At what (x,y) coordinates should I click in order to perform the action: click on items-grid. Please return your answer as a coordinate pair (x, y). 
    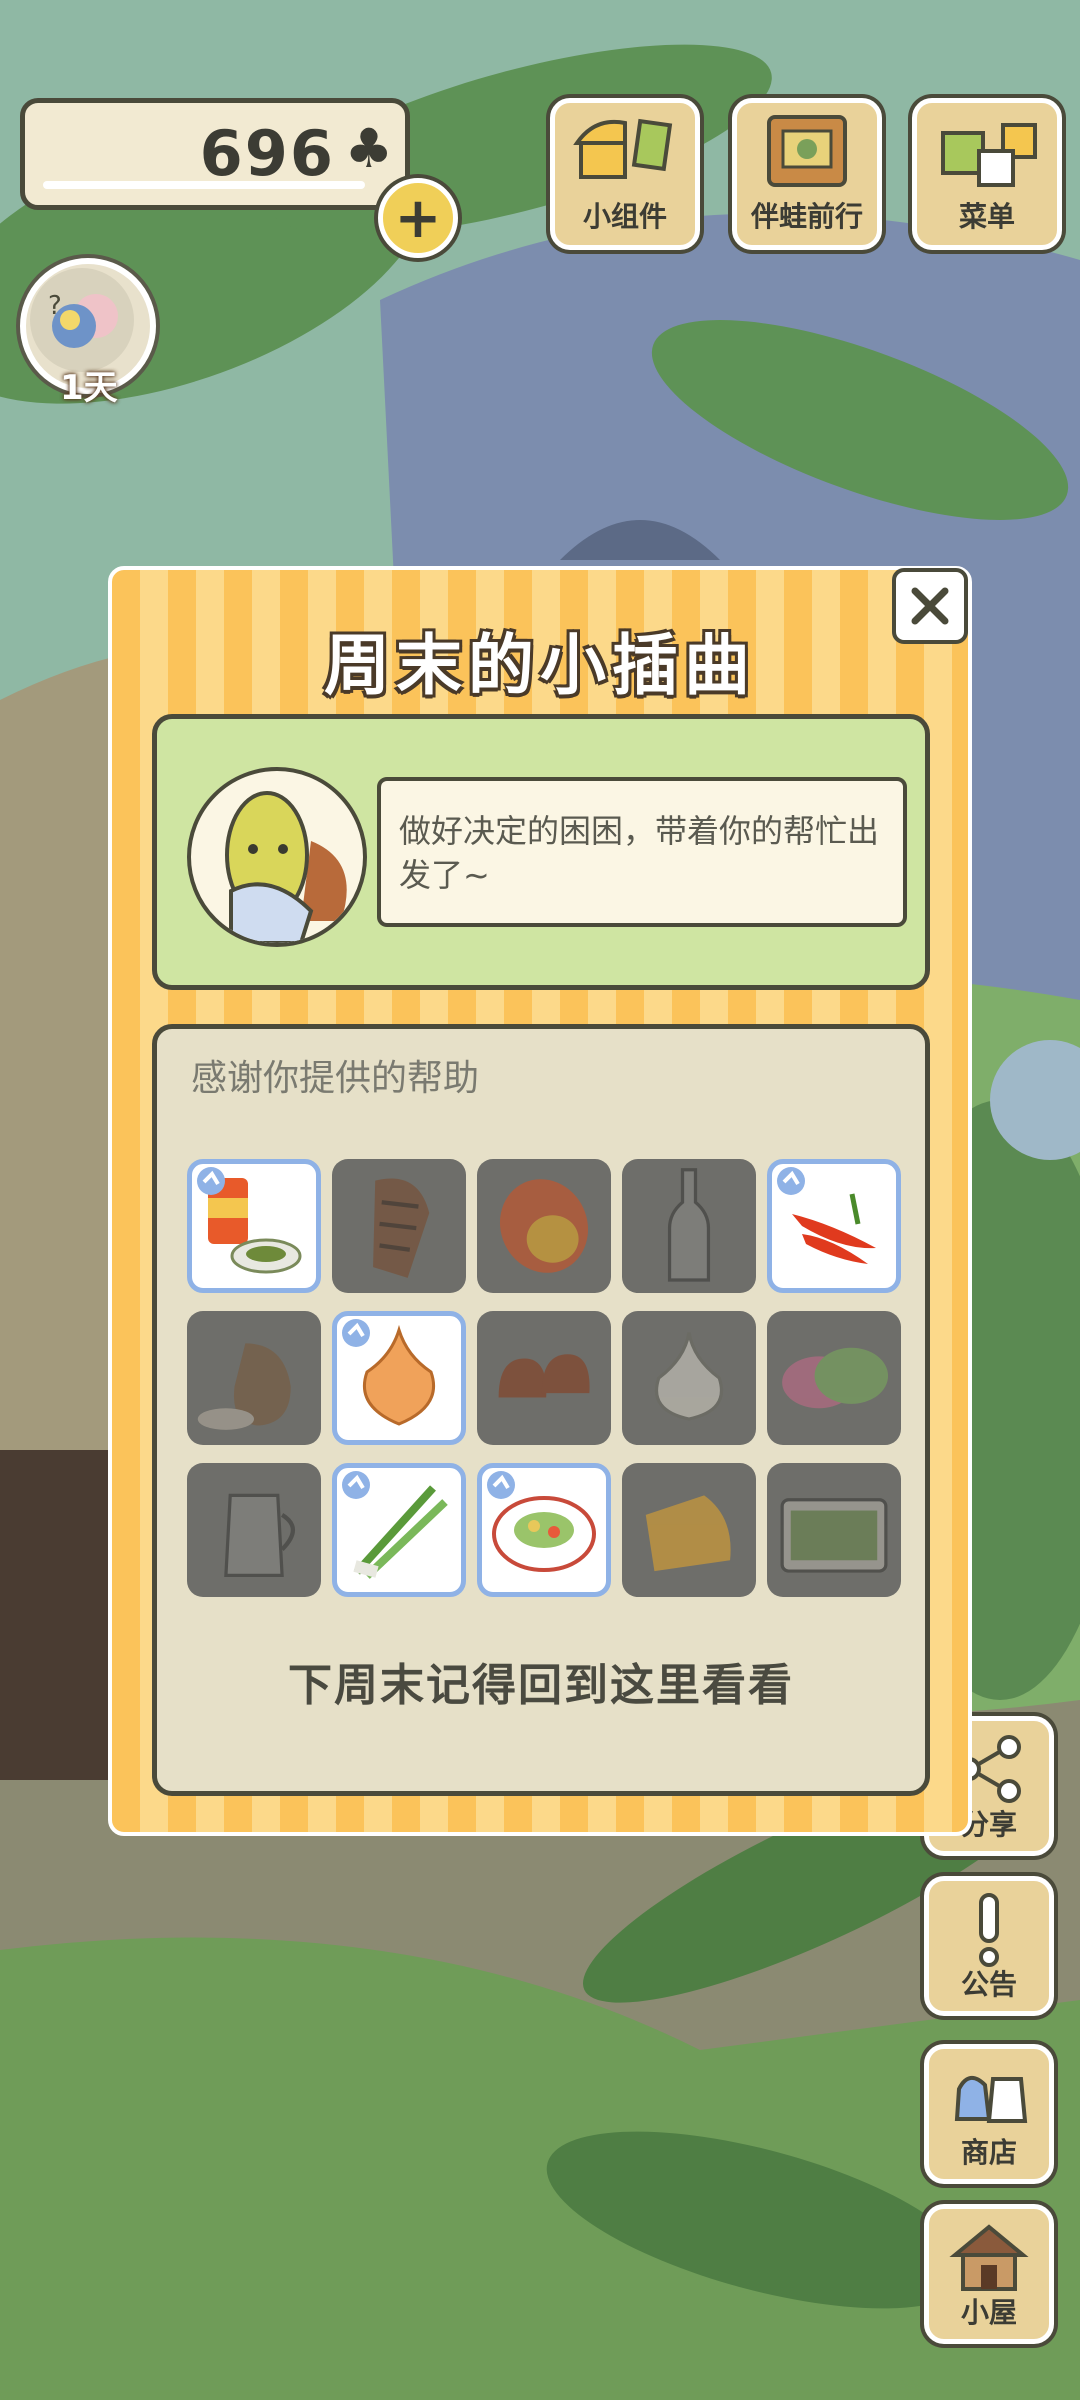
    Looking at the image, I should click on (544, 1378).